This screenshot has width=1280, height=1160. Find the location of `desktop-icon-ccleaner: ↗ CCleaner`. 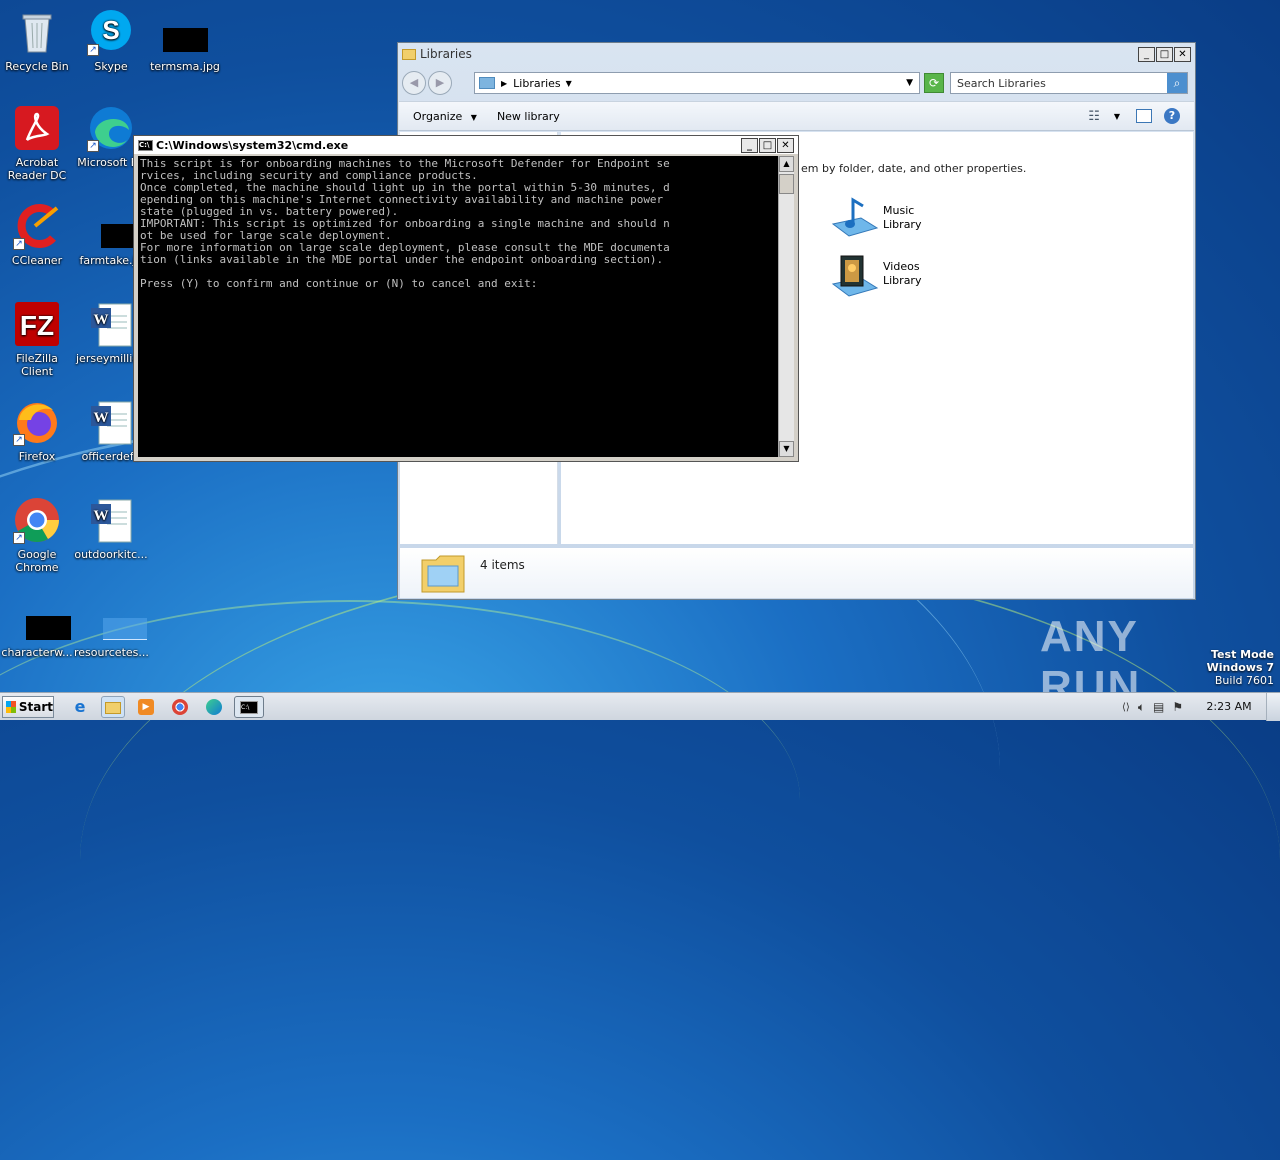

desktop-icon-ccleaner: ↗ CCleaner is located at coordinates (37, 234).